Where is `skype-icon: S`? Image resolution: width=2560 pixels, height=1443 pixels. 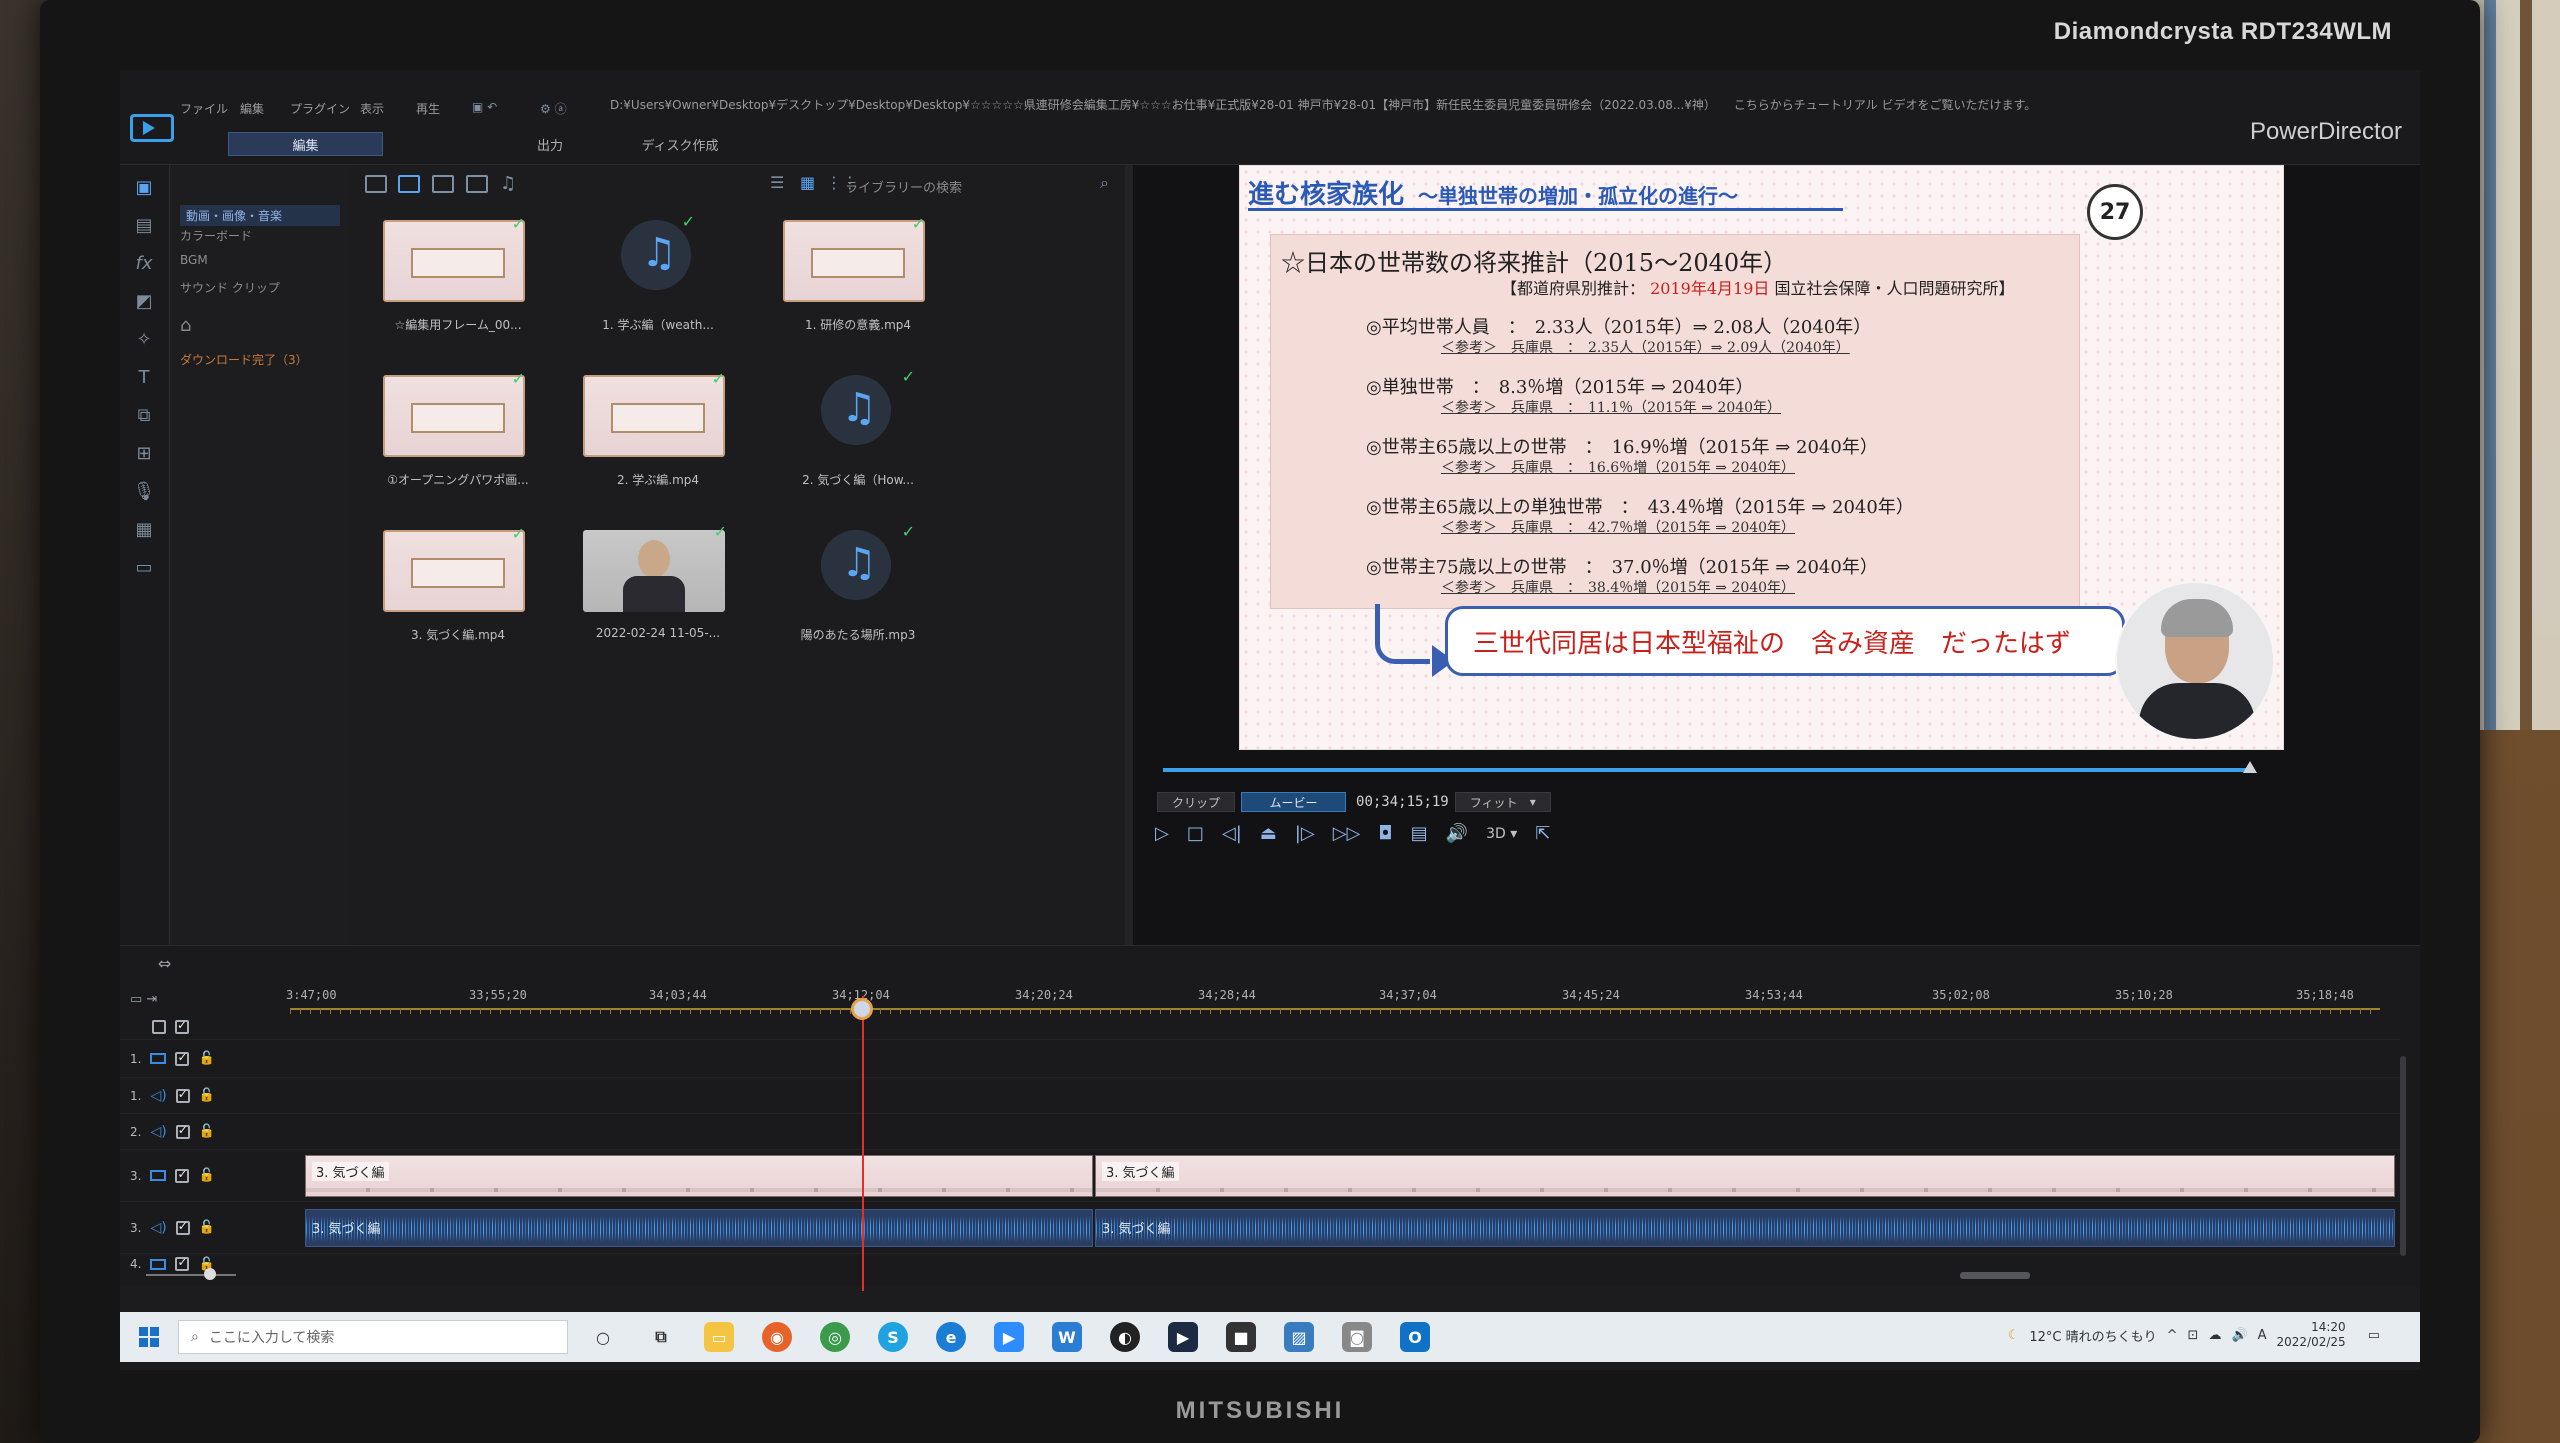
skype-icon: S is located at coordinates (893, 1337).